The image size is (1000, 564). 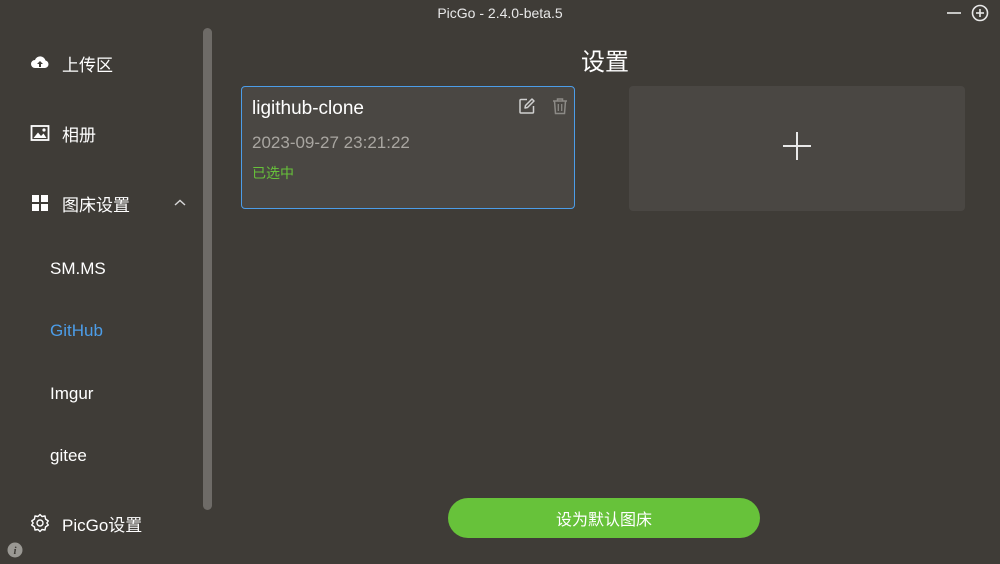 I want to click on sidebar-item-settings: PicGo设置, so click(x=86, y=523).